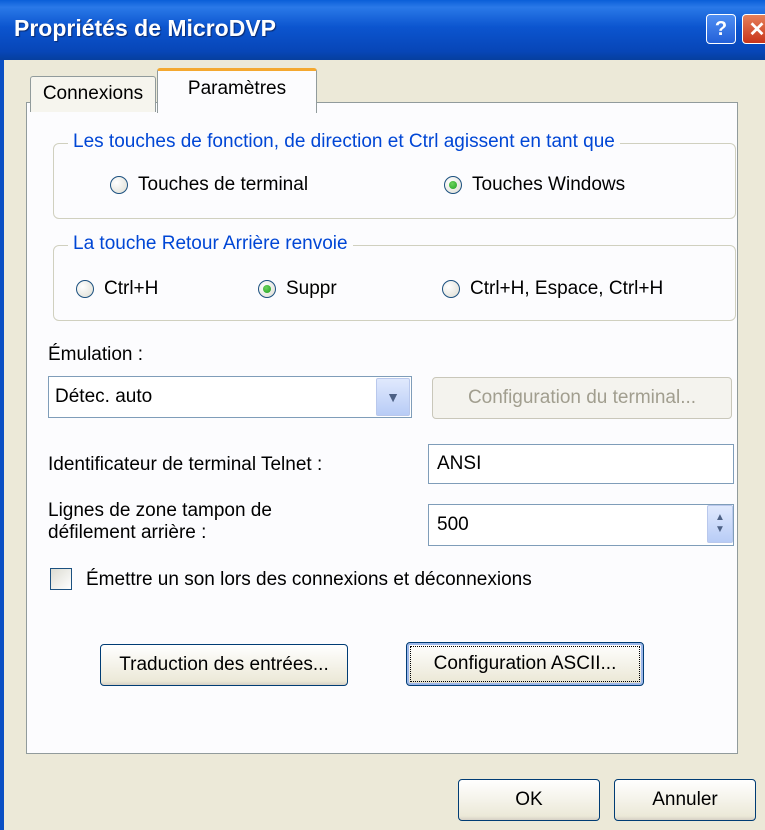  I want to click on window-frame, so click(2, 445).